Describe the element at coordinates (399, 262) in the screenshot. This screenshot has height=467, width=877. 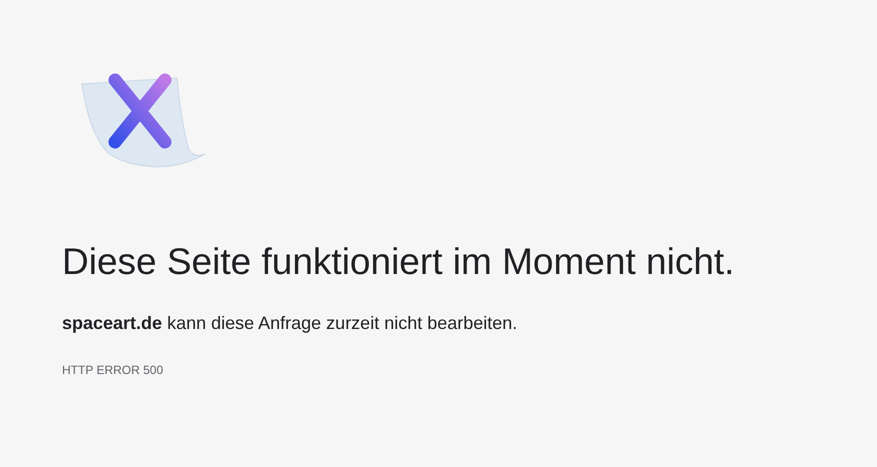
I see `error-heading: Diese Seite funktioniert im Moment nicht.` at that location.